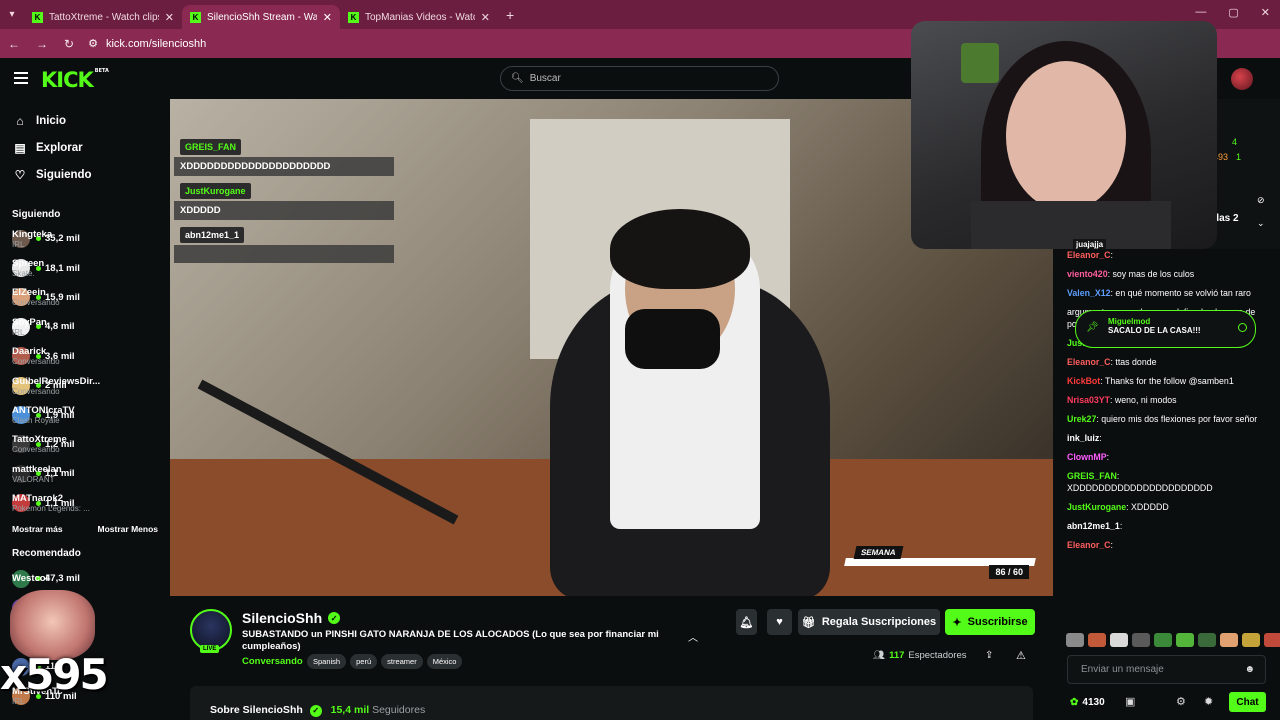  I want to click on chat-username: JustKurogane, so click(1096, 507).